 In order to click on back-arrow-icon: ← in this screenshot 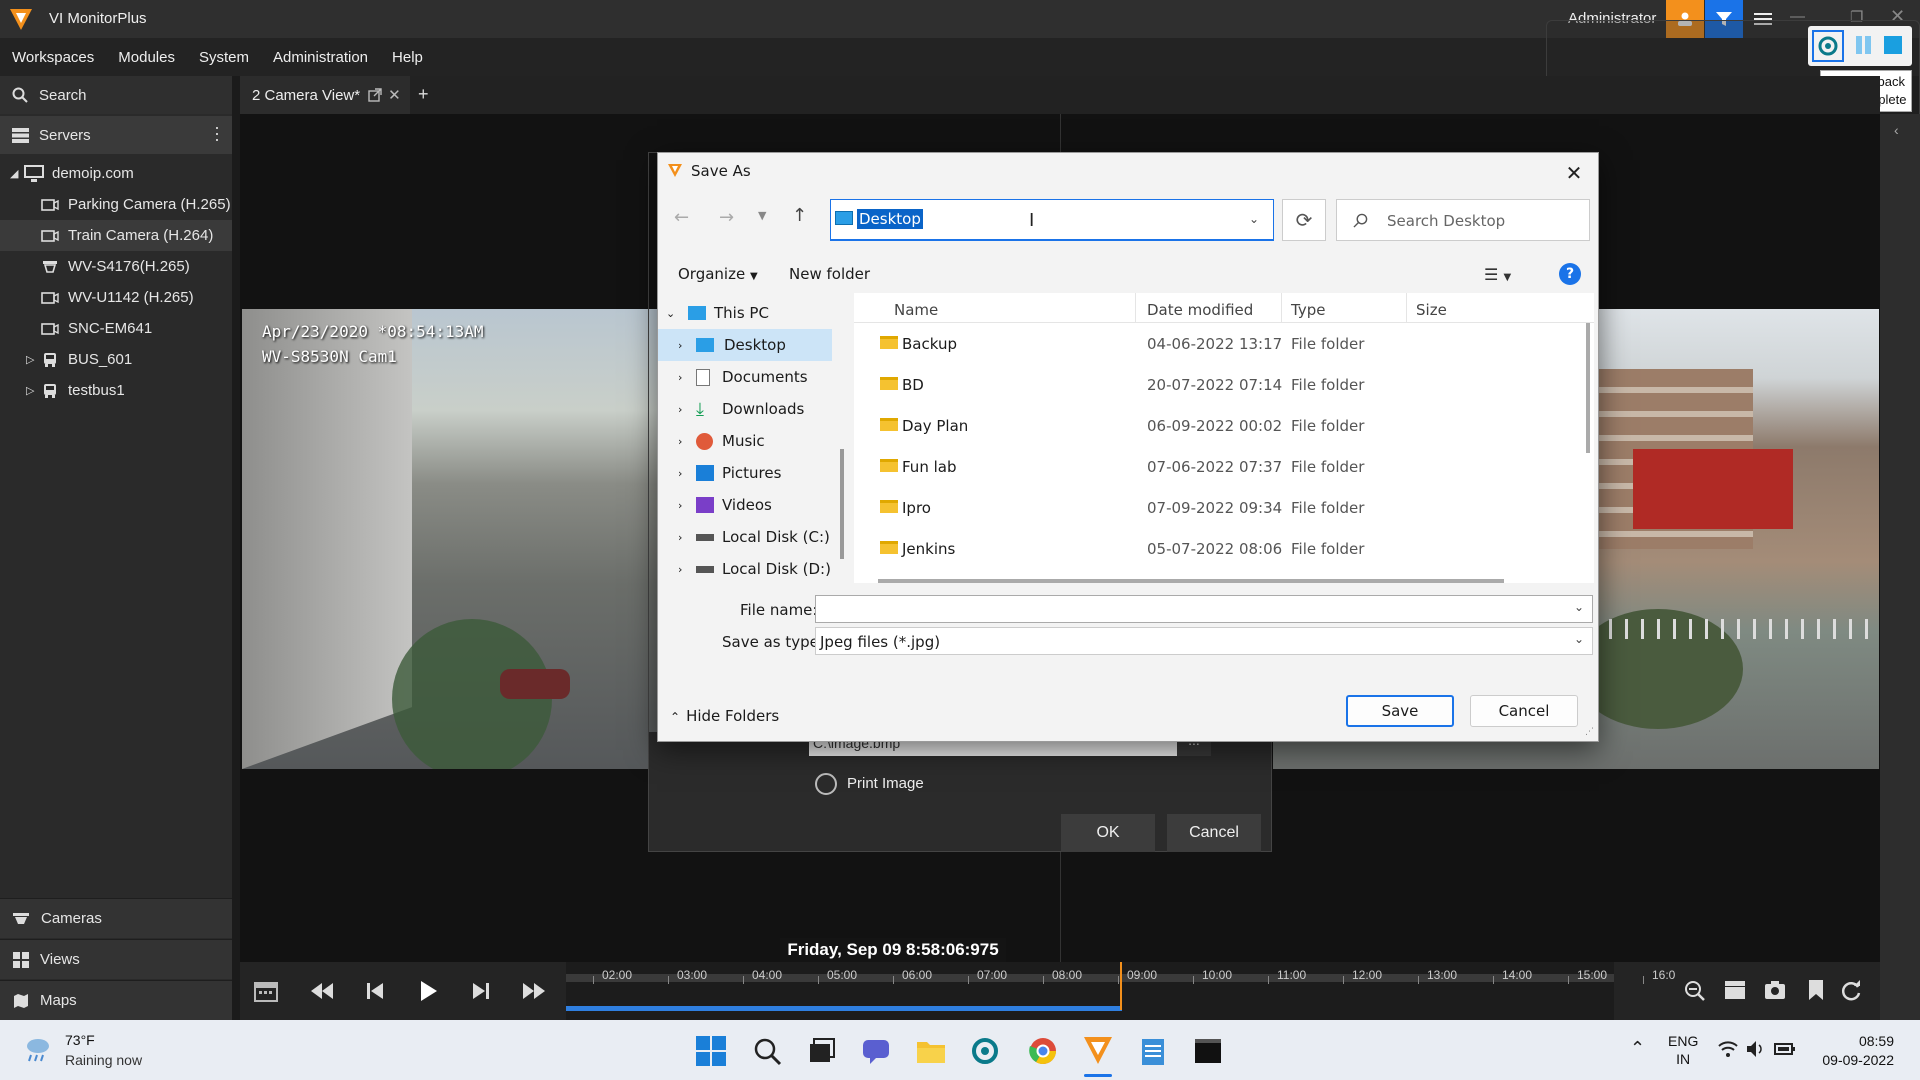, I will do `click(681, 217)`.